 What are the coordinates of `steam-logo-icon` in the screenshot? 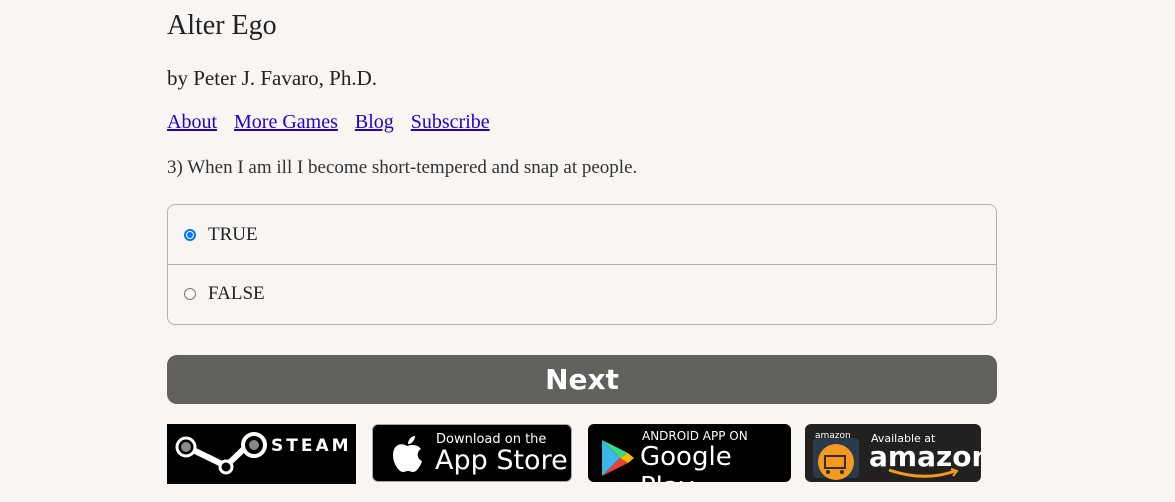 It's located at (221, 453).